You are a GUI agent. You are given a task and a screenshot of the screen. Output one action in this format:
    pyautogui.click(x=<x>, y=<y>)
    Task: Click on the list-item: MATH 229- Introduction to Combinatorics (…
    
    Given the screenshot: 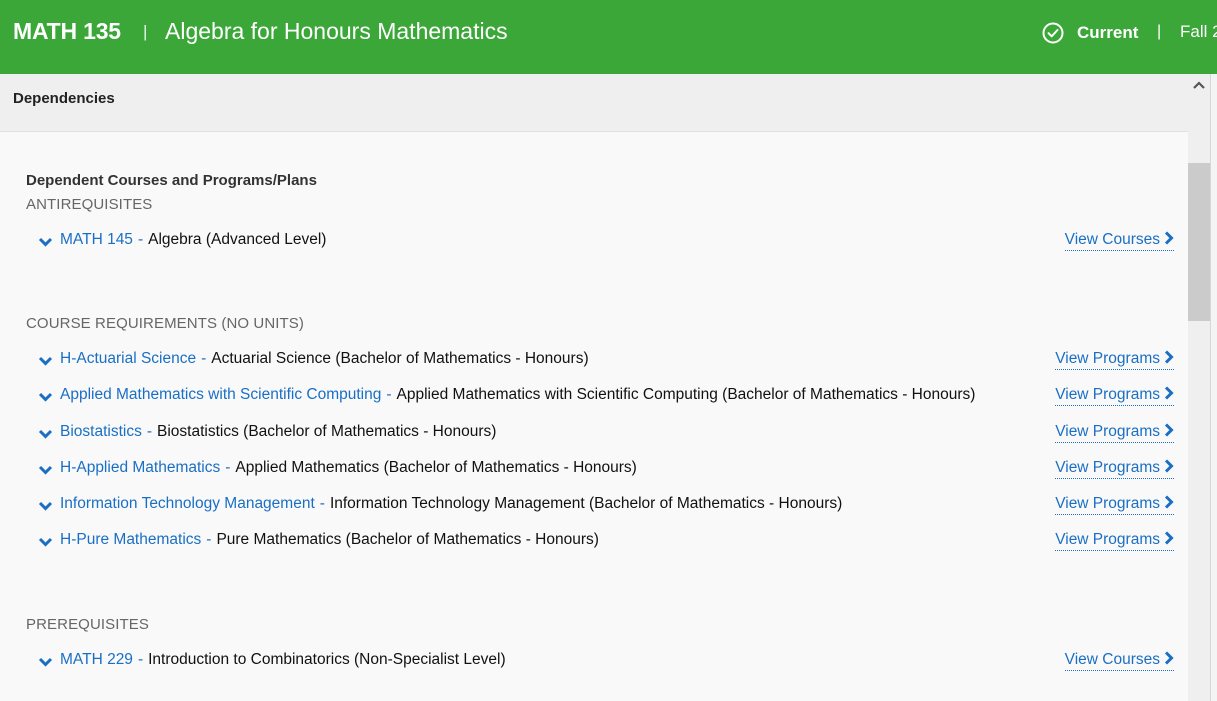 What is the action you would take?
    pyautogui.click(x=606, y=663)
    